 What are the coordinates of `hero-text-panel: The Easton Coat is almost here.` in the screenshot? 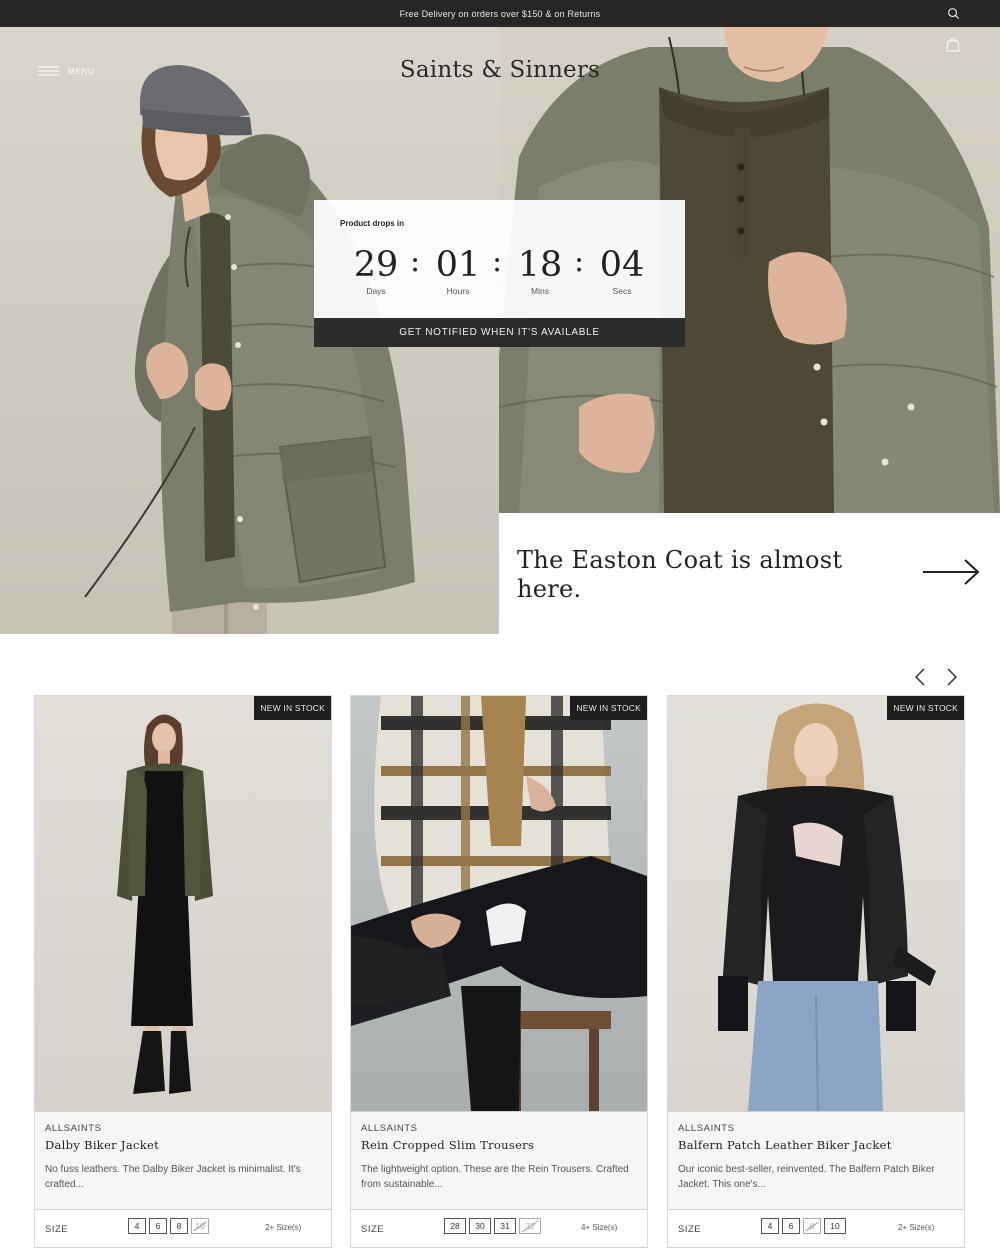 It's located at (749, 573).